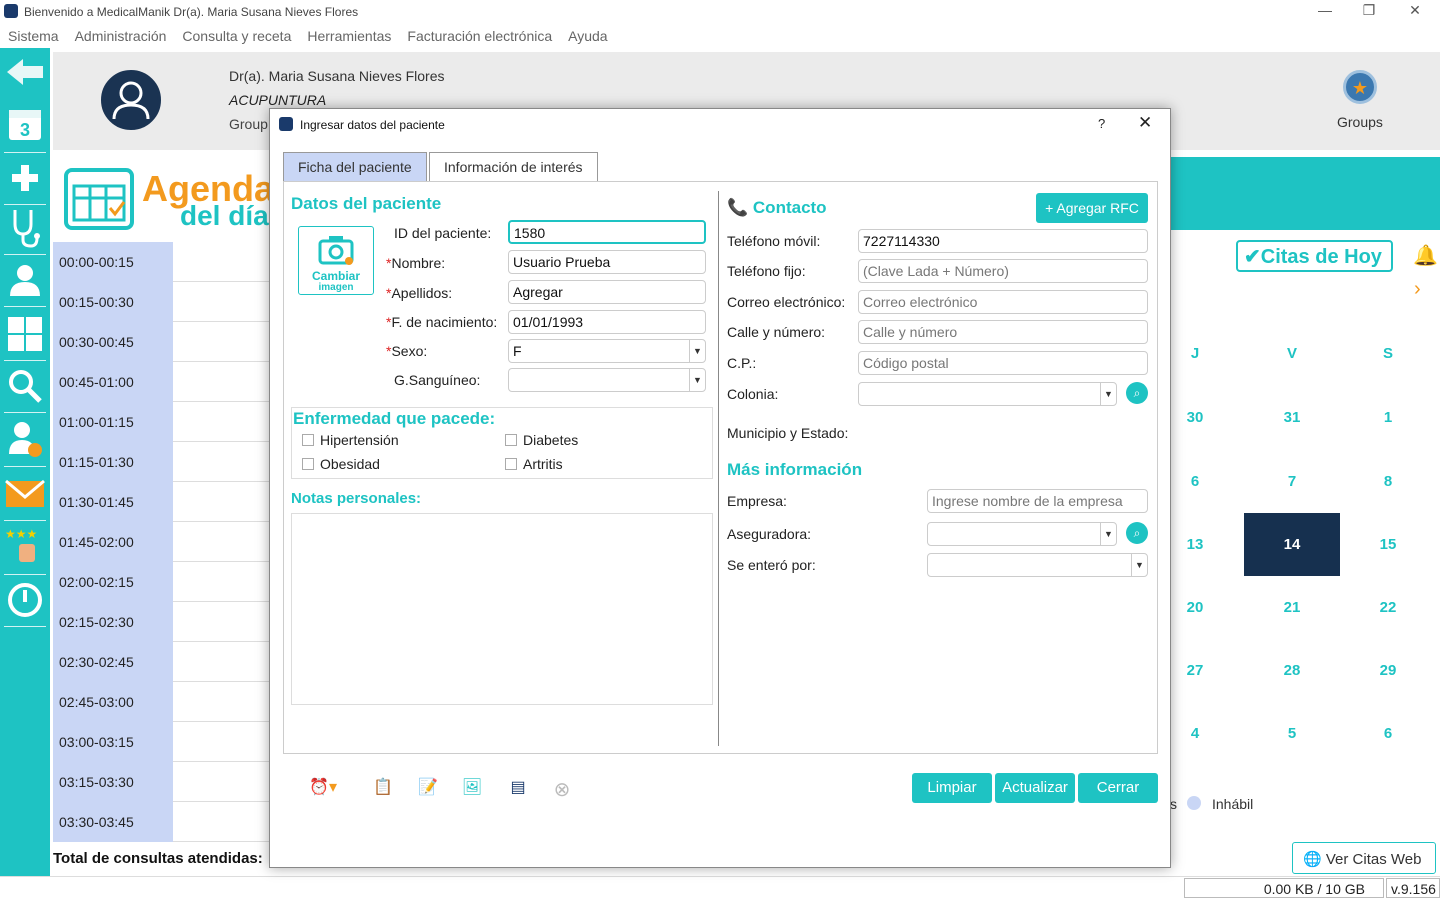  I want to click on calendar-day: 21, so click(1292, 607).